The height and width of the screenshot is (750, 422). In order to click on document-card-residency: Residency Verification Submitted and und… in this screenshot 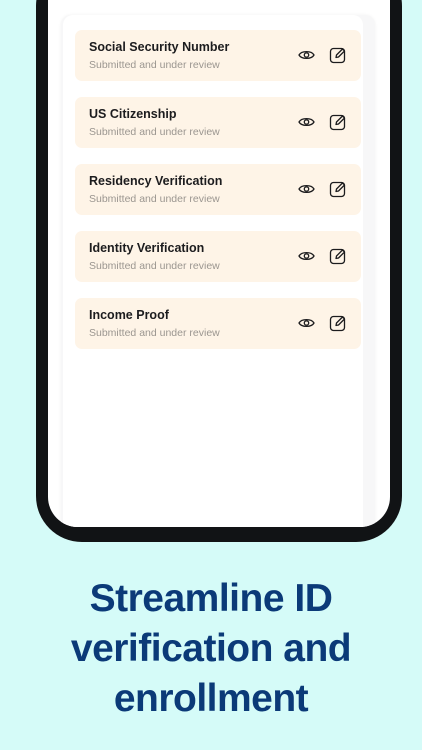, I will do `click(218, 189)`.